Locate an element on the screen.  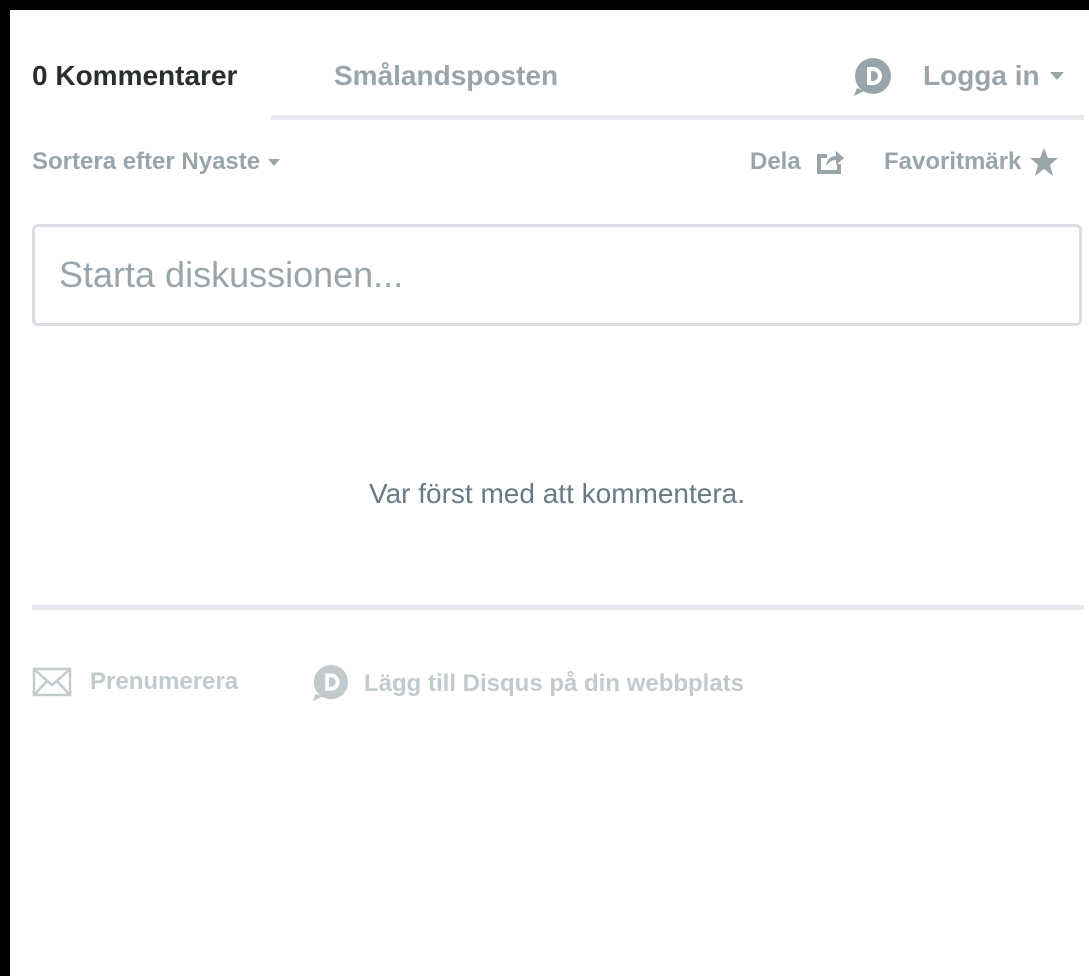
share-icon is located at coordinates (830, 162).